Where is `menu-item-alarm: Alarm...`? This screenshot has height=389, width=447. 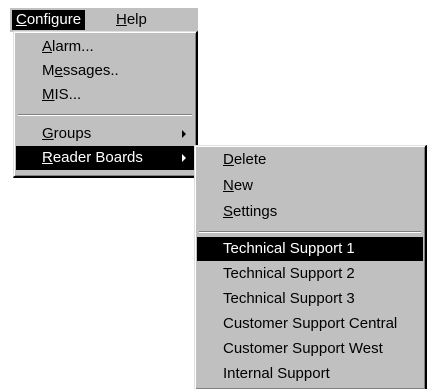
menu-item-alarm: Alarm... is located at coordinates (105, 47).